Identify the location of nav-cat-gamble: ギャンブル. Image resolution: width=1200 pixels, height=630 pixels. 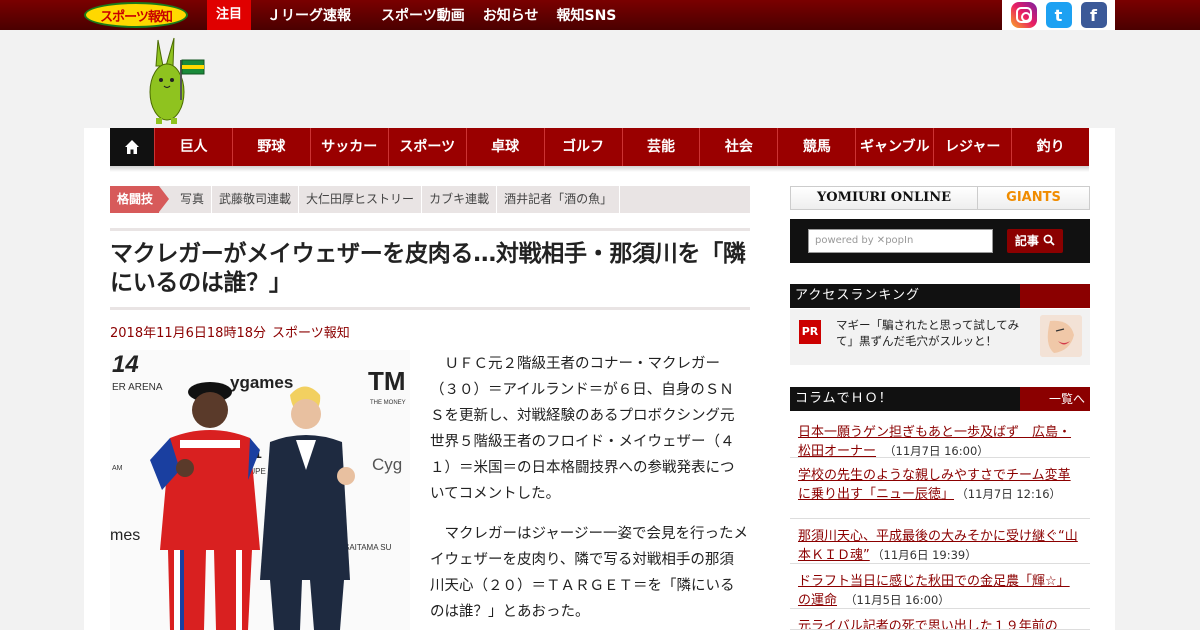
(894, 147).